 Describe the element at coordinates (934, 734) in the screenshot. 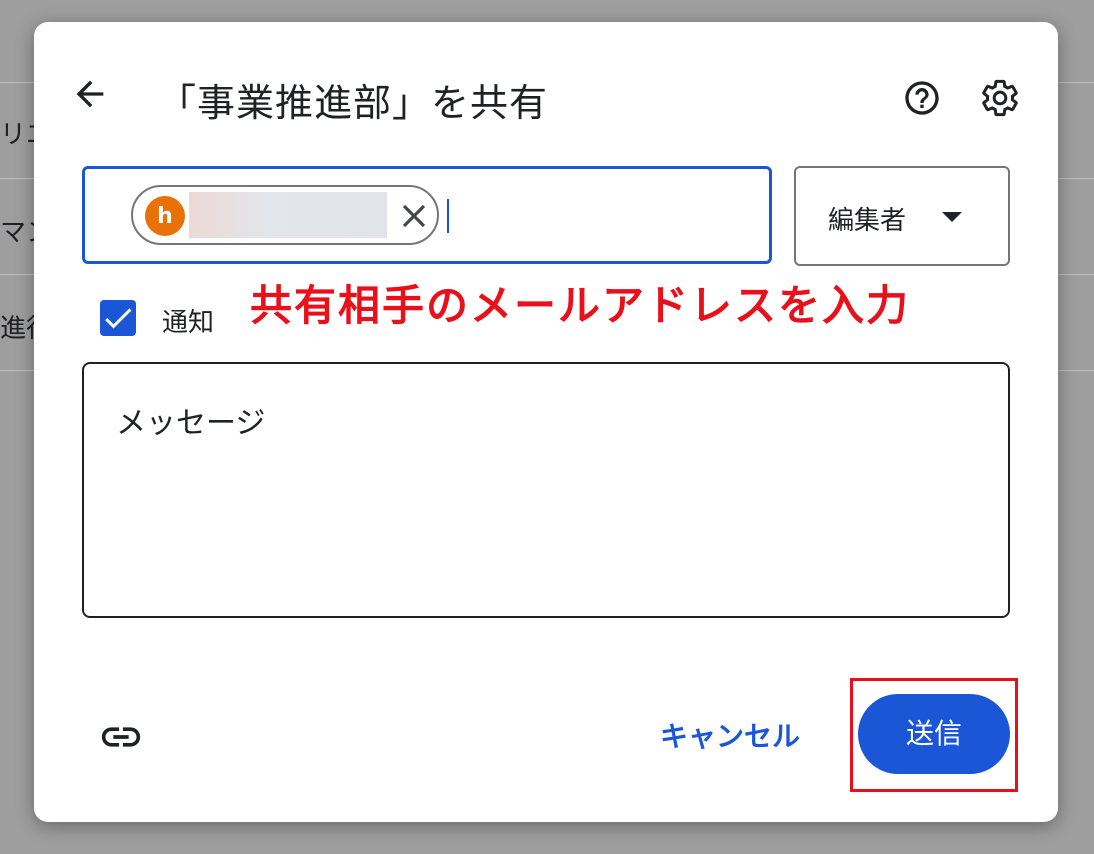

I see `send-button: 送信` at that location.